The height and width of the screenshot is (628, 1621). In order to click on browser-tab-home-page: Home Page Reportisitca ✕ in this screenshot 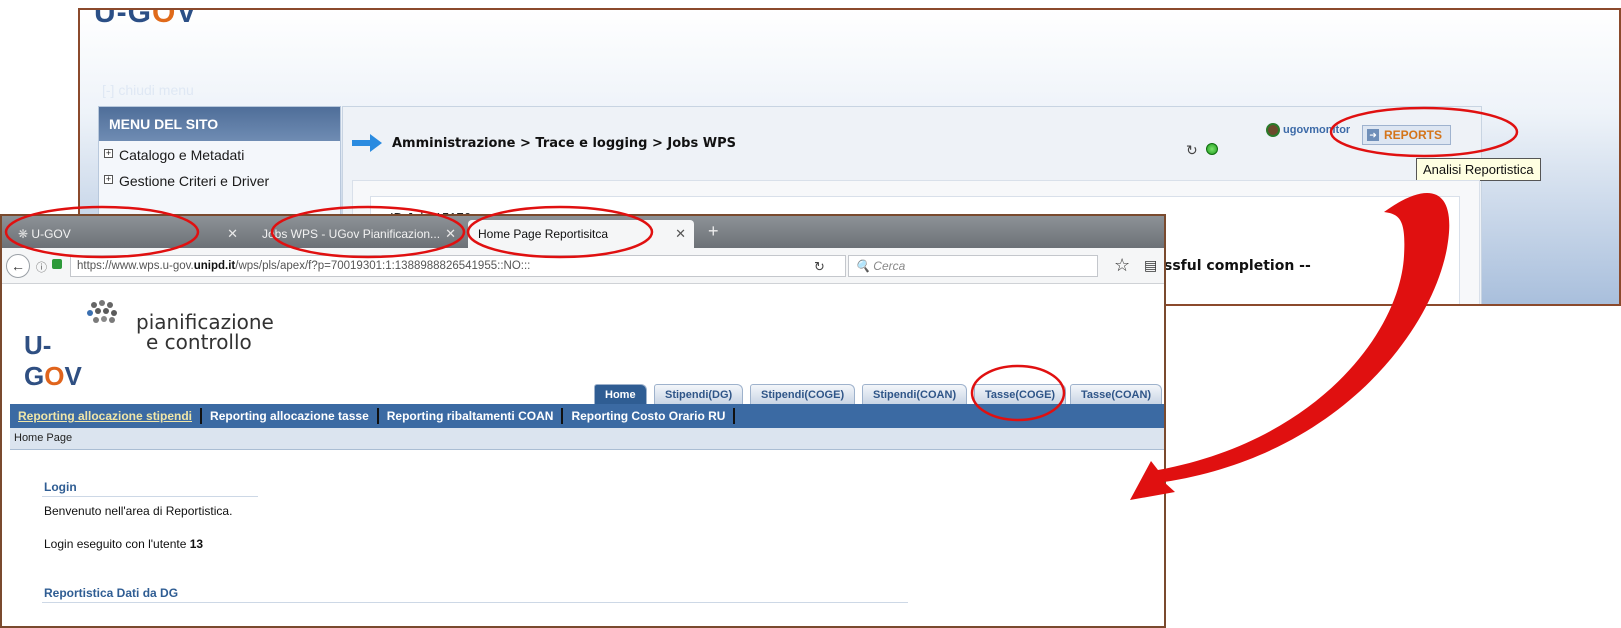, I will do `click(581, 234)`.